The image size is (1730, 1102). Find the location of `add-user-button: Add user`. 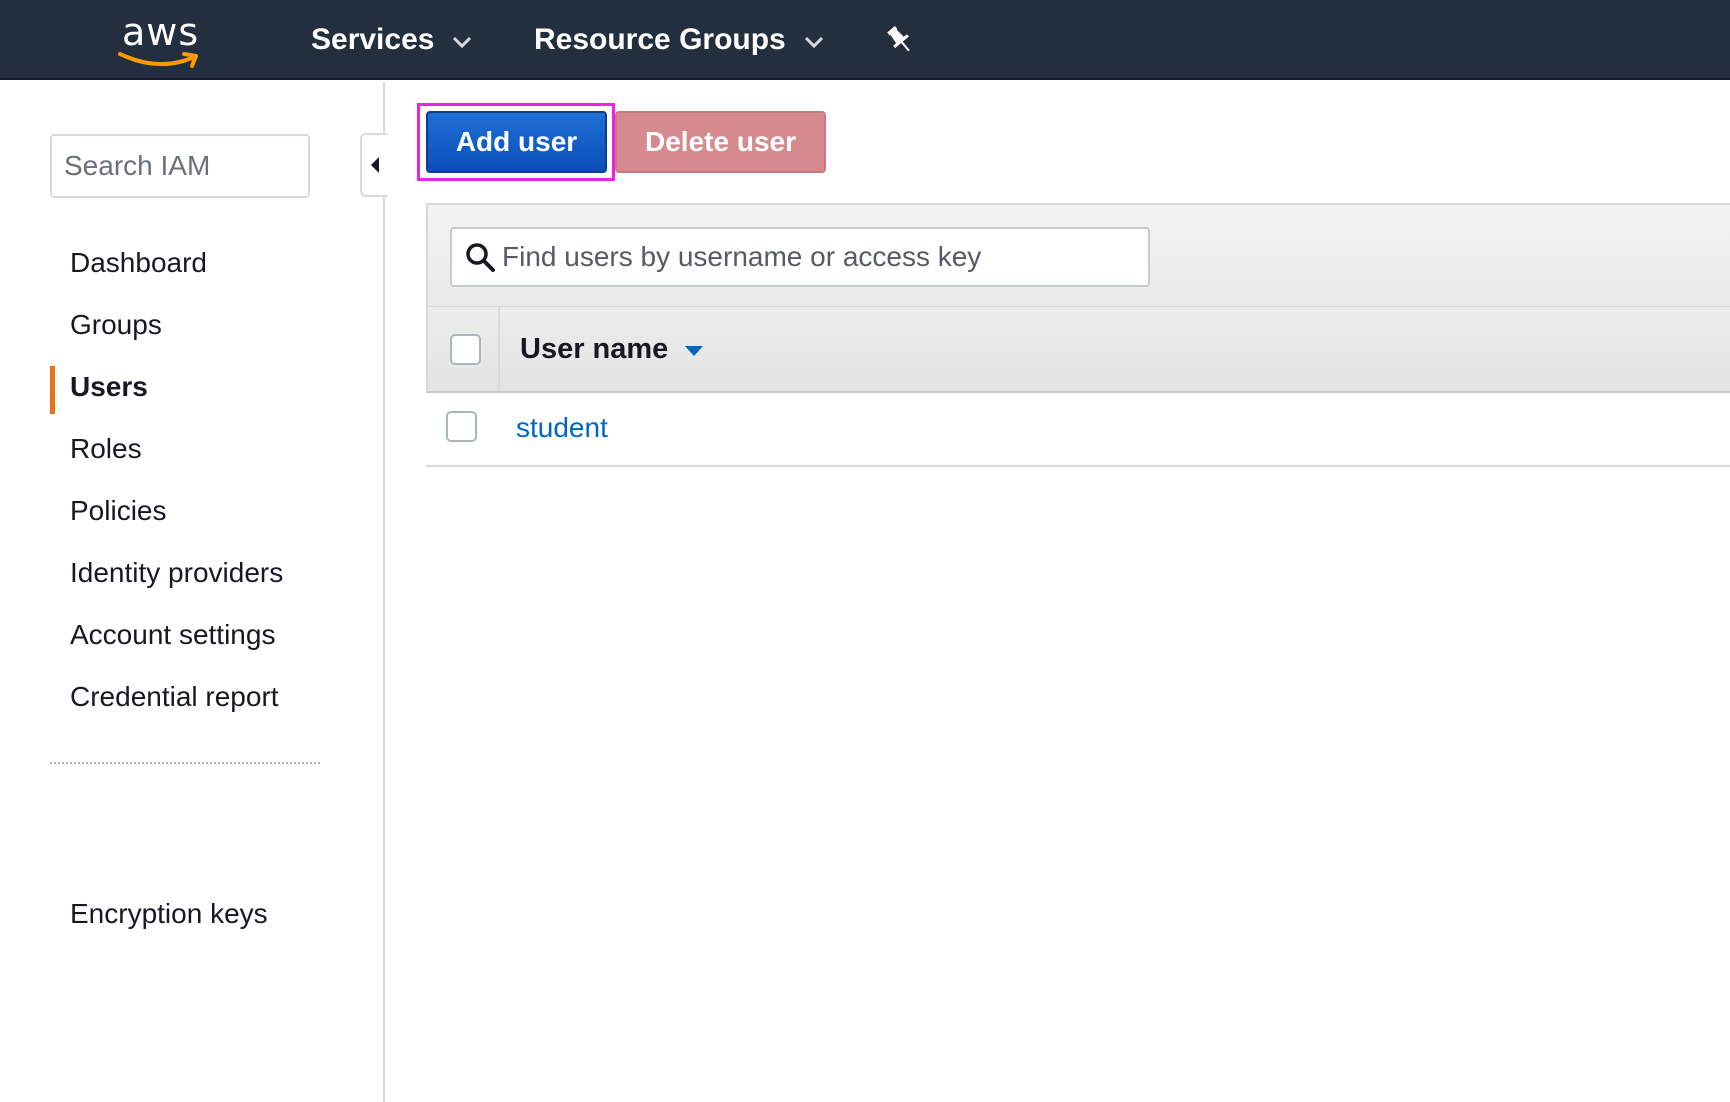

add-user-button: Add user is located at coordinates (516, 142).